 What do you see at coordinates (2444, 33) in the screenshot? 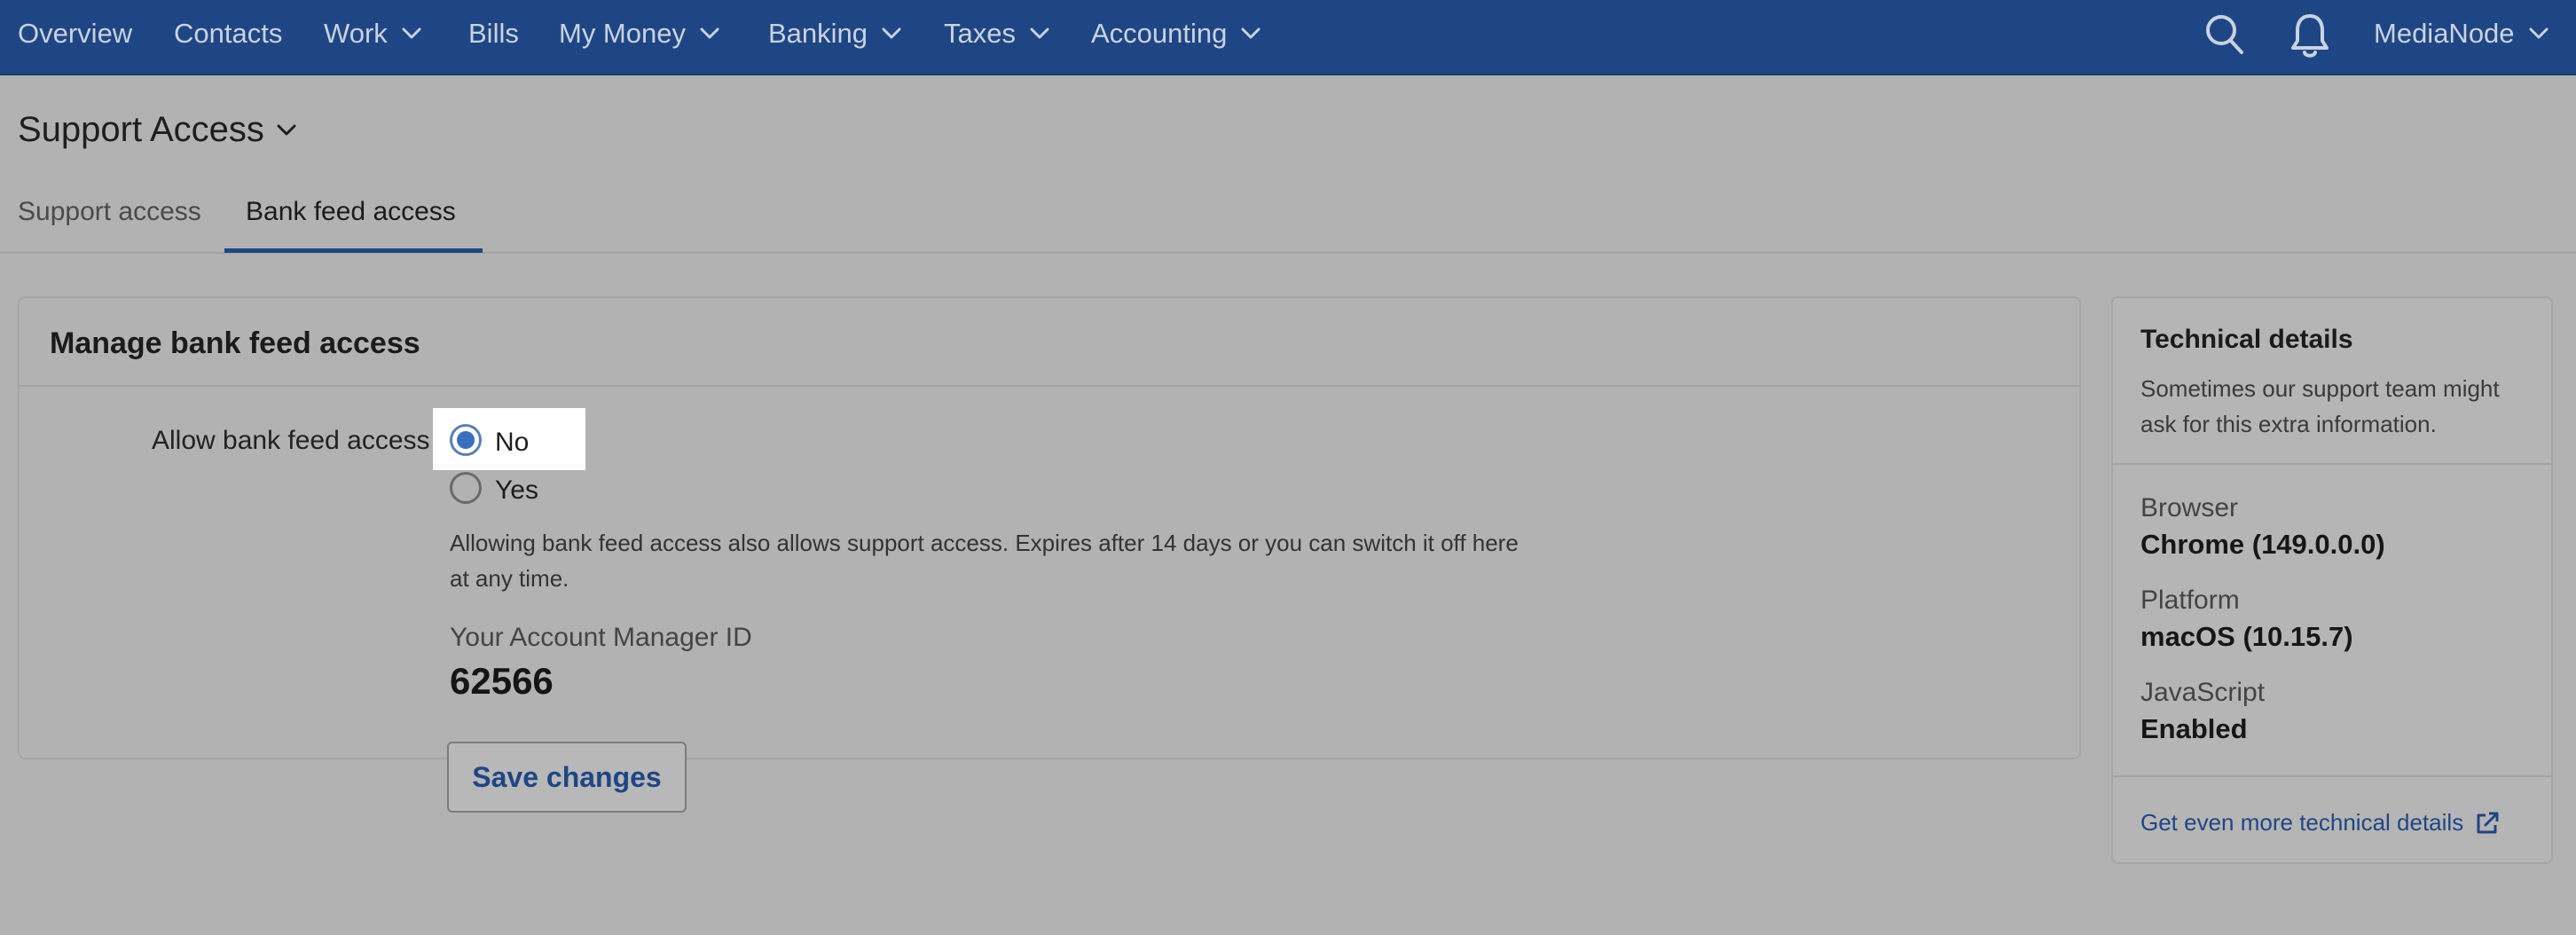
I see `account-name: MediaNode` at bounding box center [2444, 33].